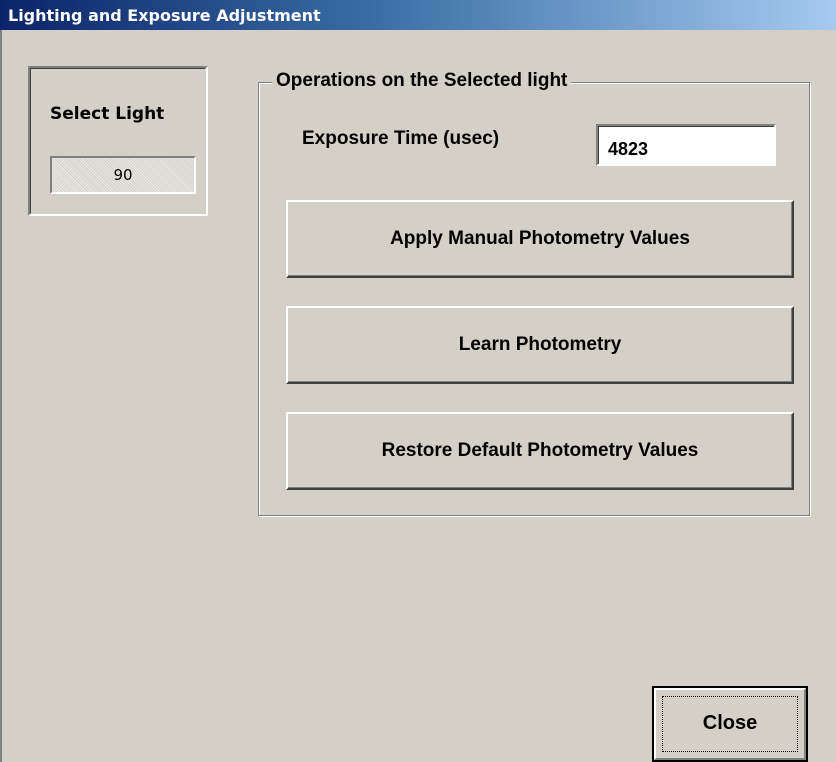 The height and width of the screenshot is (762, 836). Describe the element at coordinates (164, 15) in the screenshot. I see `window-title: Lighting and Exposure Adjustment` at that location.